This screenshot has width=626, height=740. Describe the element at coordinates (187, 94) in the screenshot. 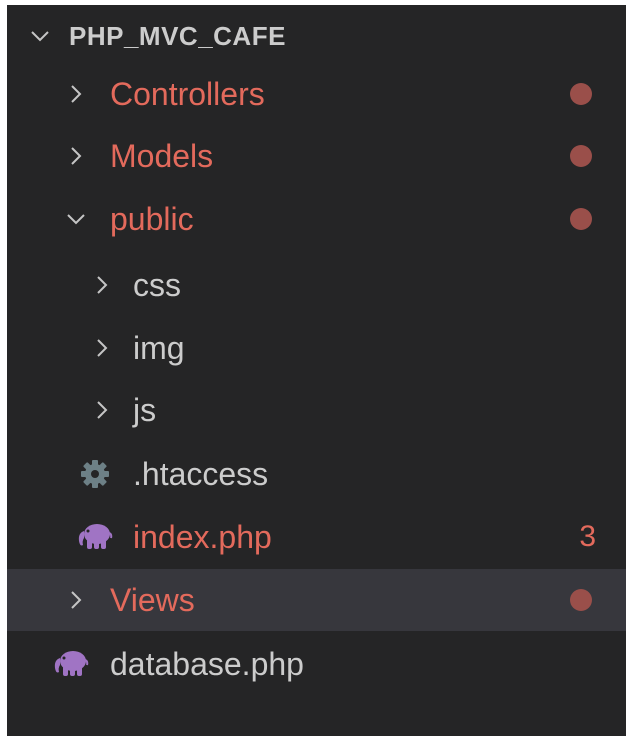

I see `folder-label: Controllers` at that location.